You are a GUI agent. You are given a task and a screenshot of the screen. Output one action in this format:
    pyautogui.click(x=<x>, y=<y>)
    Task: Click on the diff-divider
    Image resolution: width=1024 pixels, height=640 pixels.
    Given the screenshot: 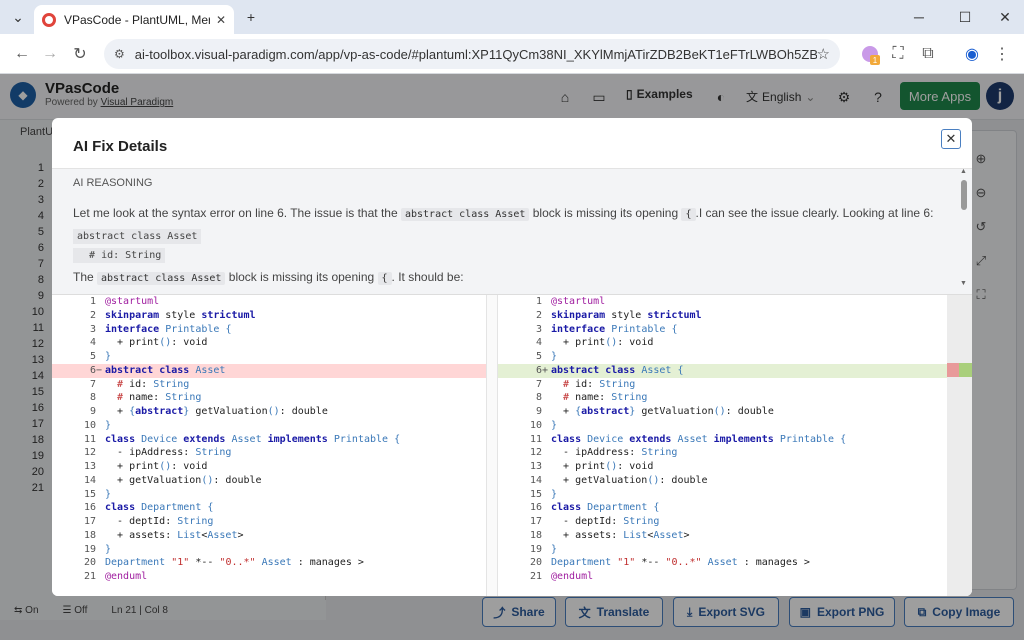 What is the action you would take?
    pyautogui.click(x=492, y=445)
    